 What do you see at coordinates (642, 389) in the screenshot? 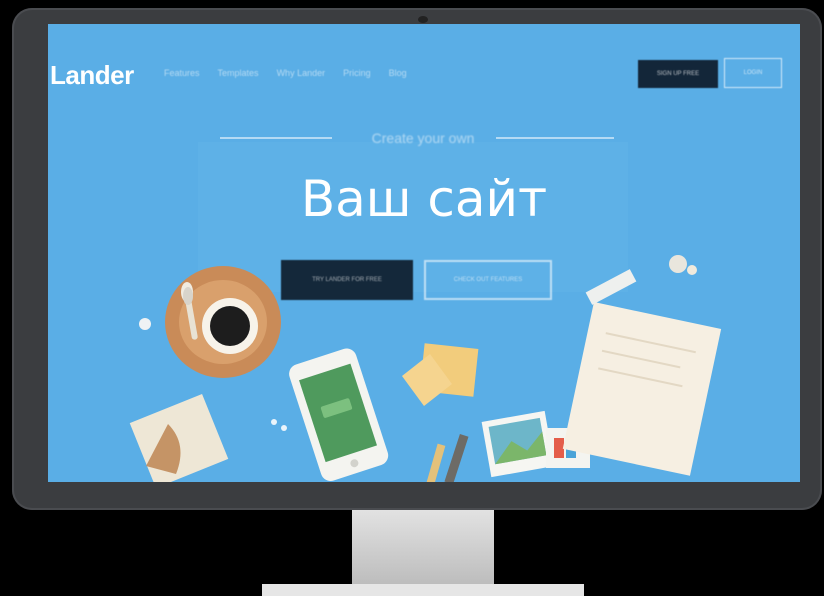
I see `paper-sheet-icon` at bounding box center [642, 389].